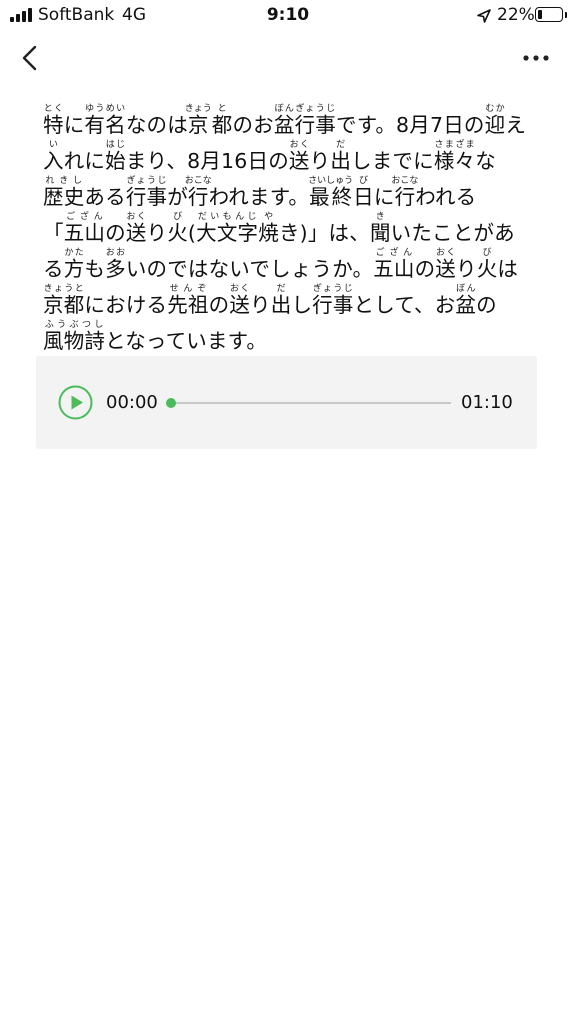  What do you see at coordinates (192, 233) in the screenshot?
I see `text-segment: (` at bounding box center [192, 233].